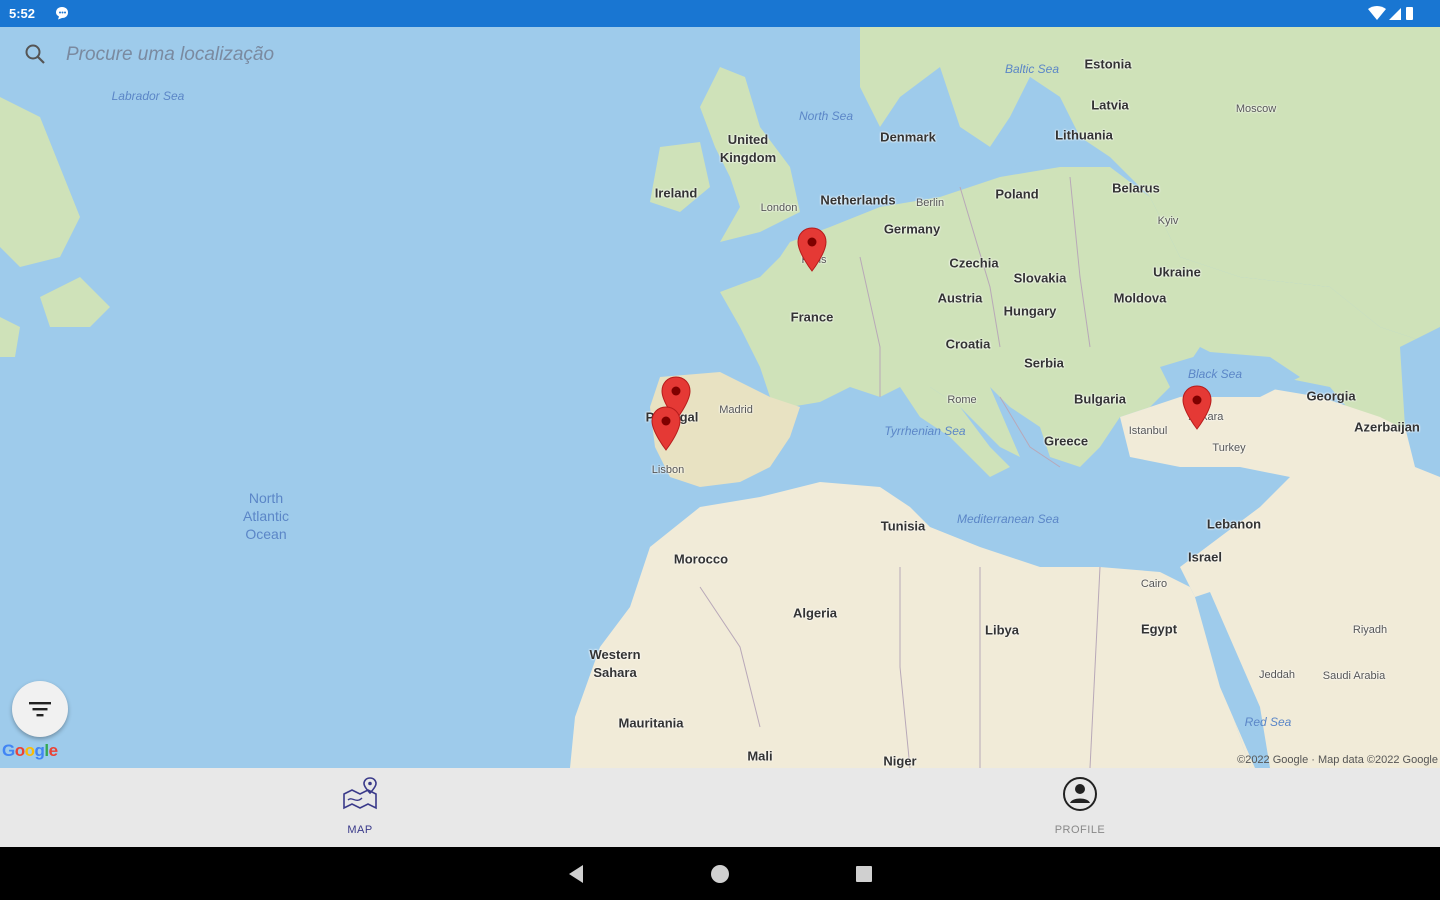 The image size is (1440, 900). I want to click on search-icon, so click(35, 54).